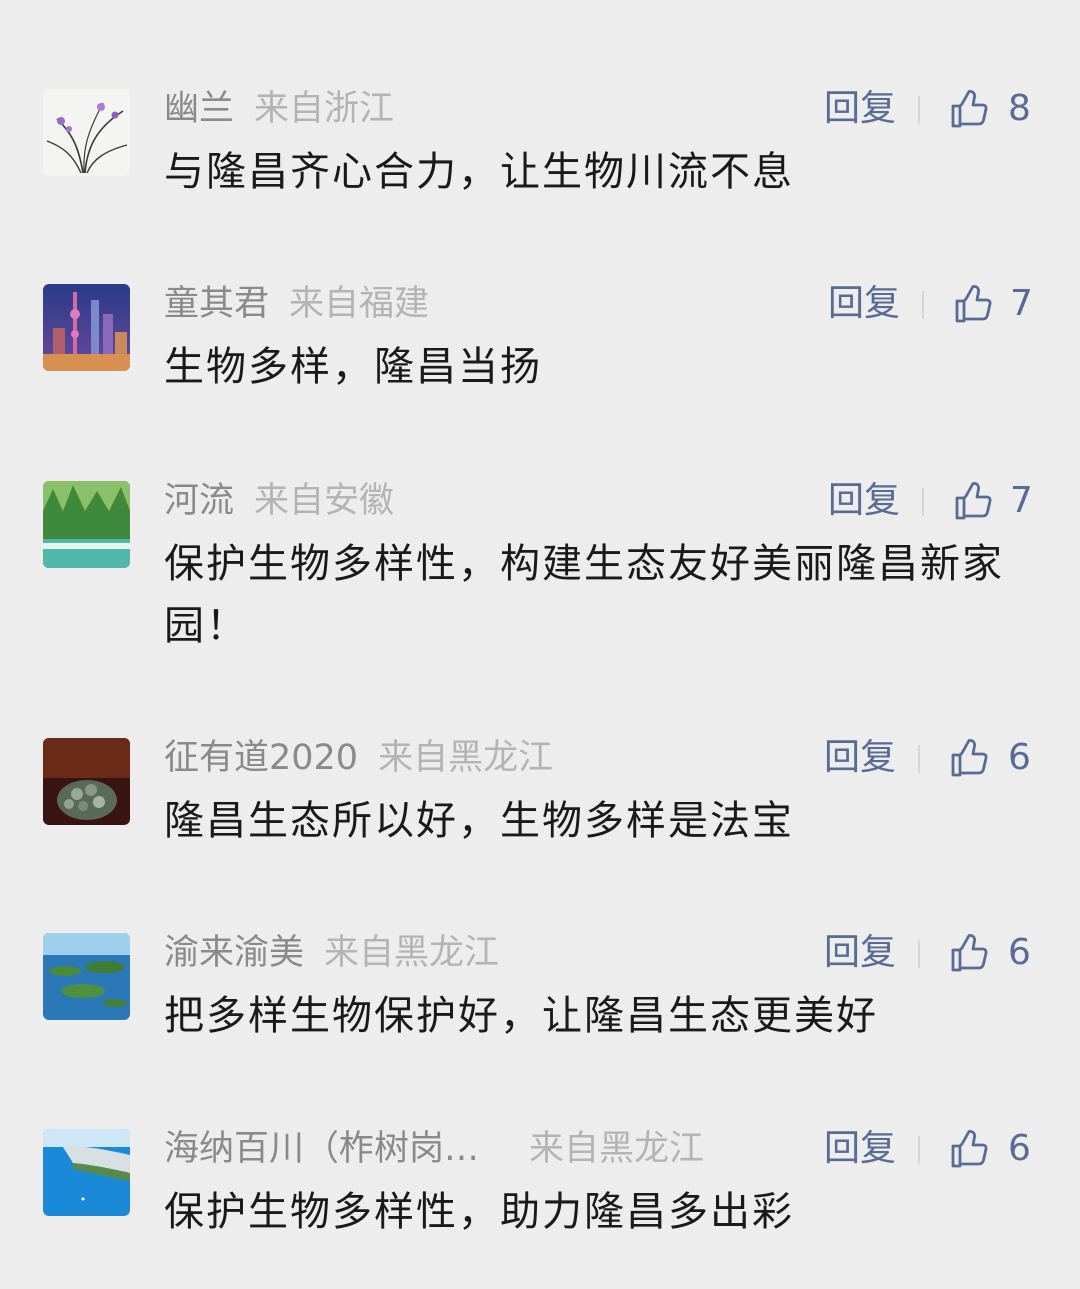  I want to click on comment-meta: 征有道2020 来自黑龙江, so click(358, 758).